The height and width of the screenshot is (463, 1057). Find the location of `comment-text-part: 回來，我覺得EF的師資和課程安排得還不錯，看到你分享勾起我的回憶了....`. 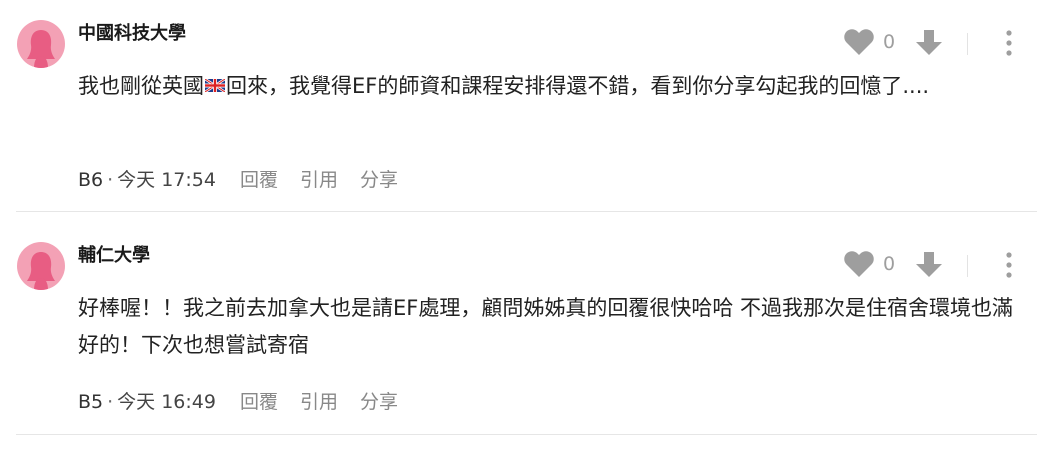

comment-text-part: 回來，我覺得EF的師資和課程安排得還不錯，看到你分享勾起我的回憶了.... is located at coordinates (578, 86).